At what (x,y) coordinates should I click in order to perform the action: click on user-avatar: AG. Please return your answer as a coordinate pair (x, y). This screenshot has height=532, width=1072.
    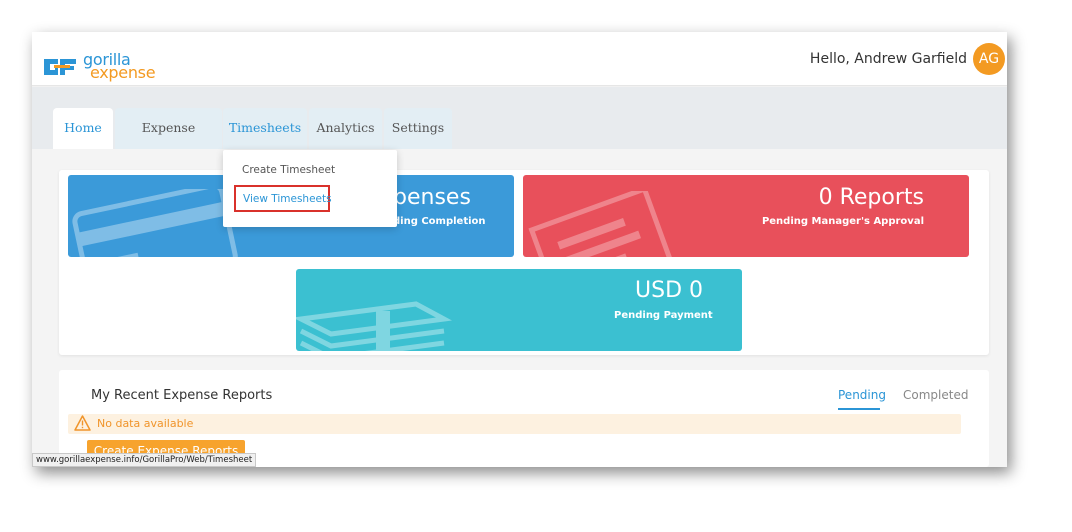
    Looking at the image, I should click on (989, 59).